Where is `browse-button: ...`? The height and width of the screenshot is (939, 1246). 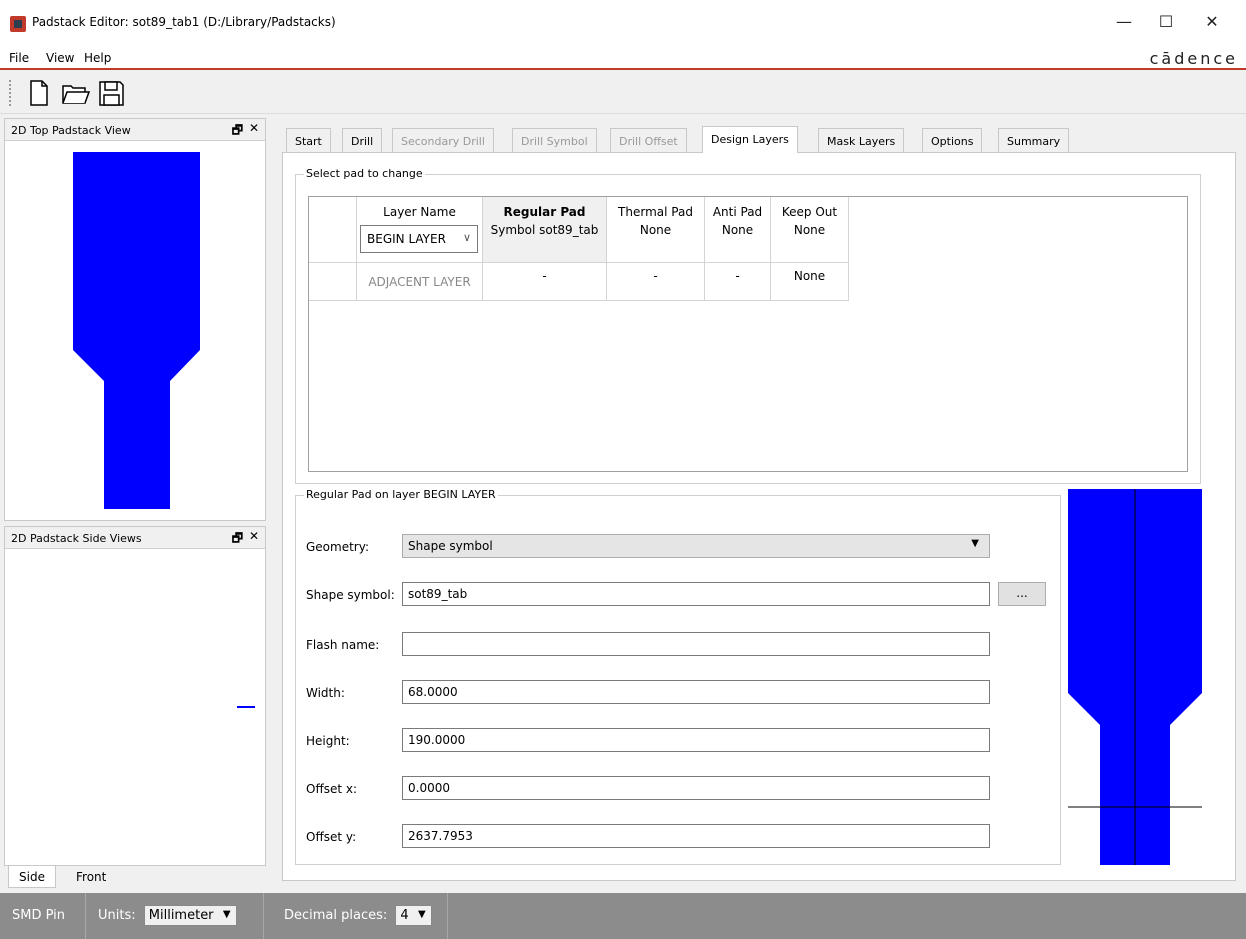 browse-button: ... is located at coordinates (1022, 594).